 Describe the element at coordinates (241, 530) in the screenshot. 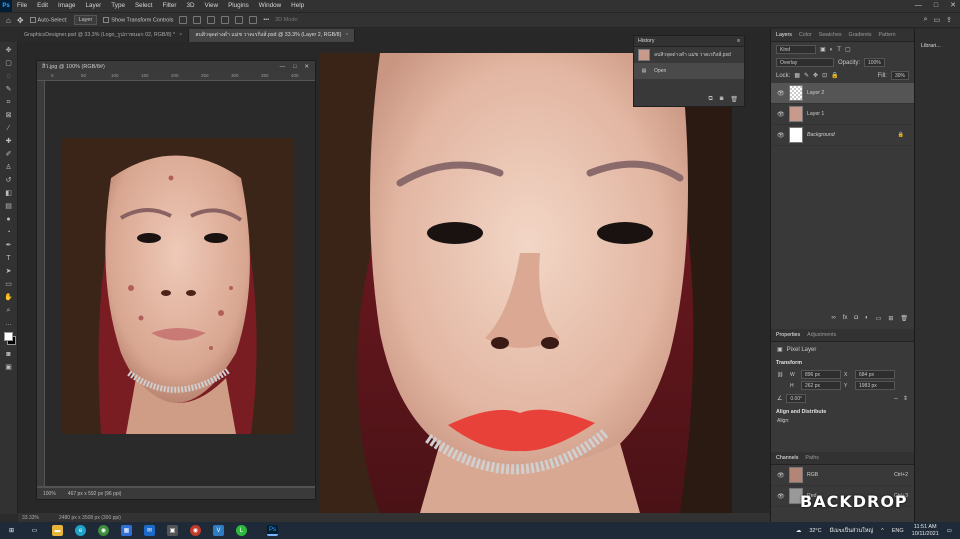

I see `line-icon: L` at that location.